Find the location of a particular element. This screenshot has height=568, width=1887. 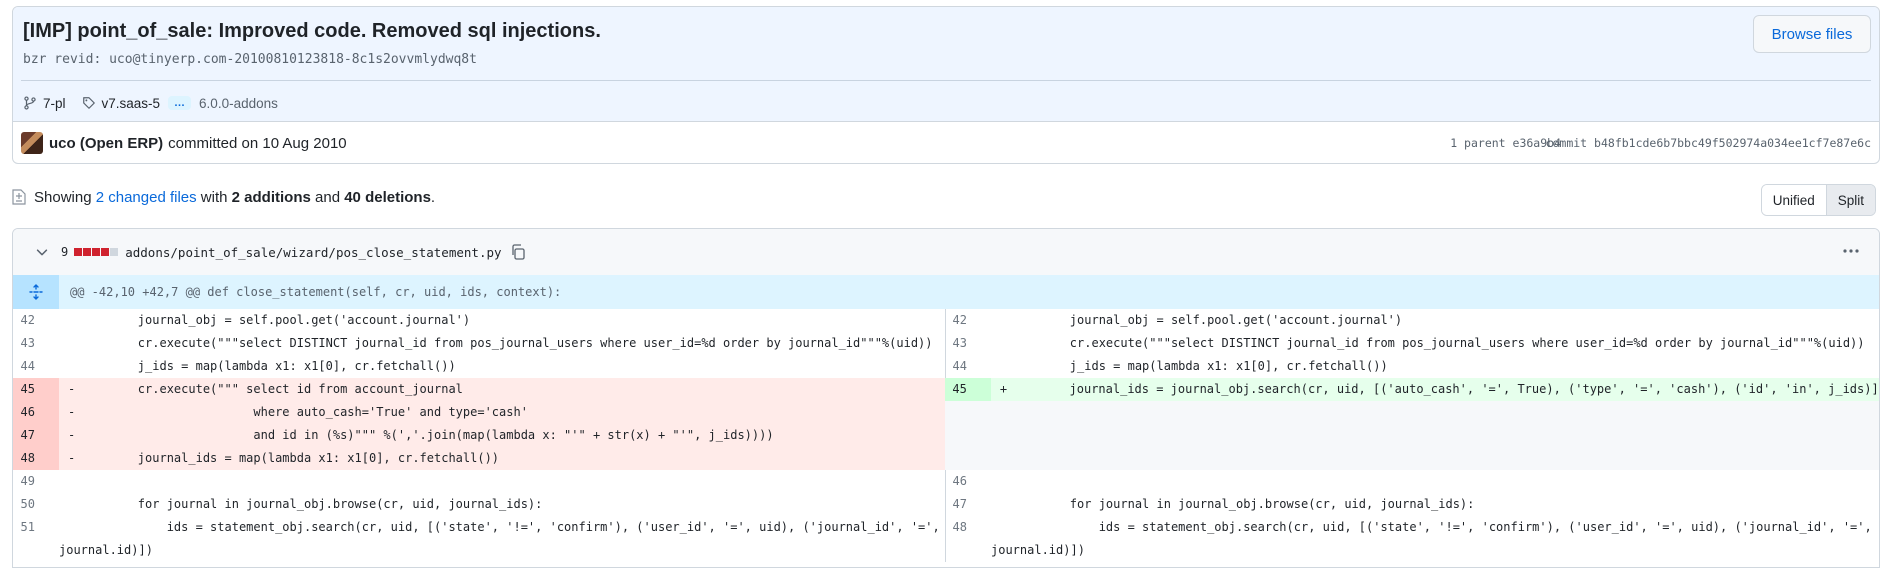

branch-tags-row: 7-pl v7.saas-5 … 6.0.0-addons is located at coordinates (150, 103).